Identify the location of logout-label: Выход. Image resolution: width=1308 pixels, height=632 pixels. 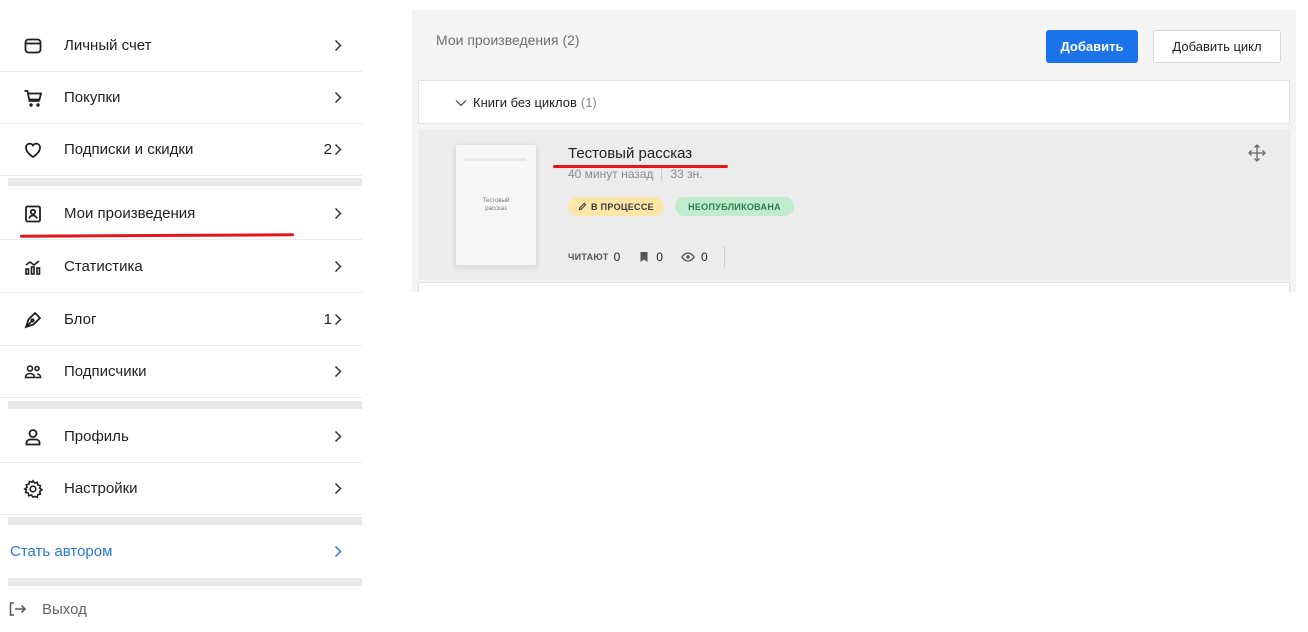
(64, 609).